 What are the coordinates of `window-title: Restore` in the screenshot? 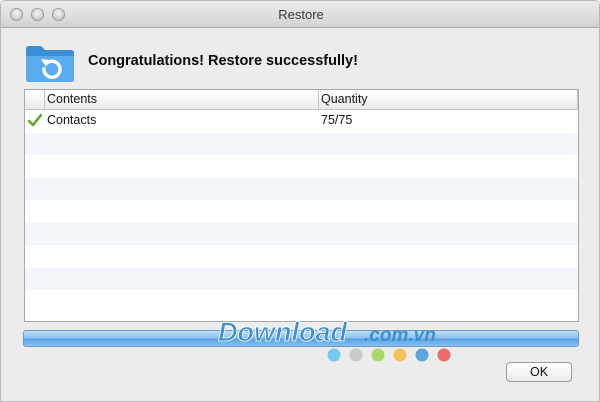 It's located at (301, 14).